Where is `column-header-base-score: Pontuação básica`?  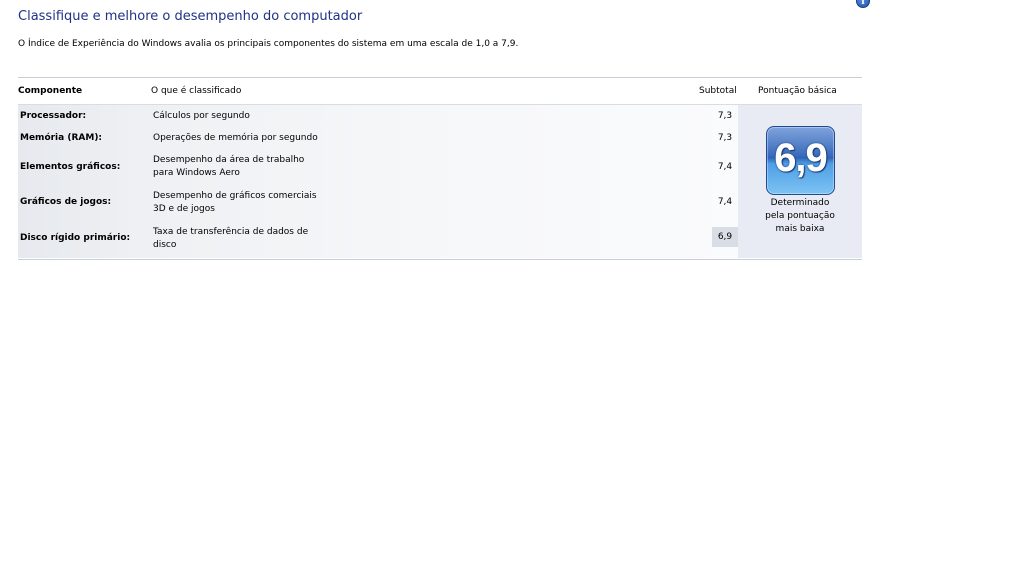 column-header-base-score: Pontuação básica is located at coordinates (797, 91).